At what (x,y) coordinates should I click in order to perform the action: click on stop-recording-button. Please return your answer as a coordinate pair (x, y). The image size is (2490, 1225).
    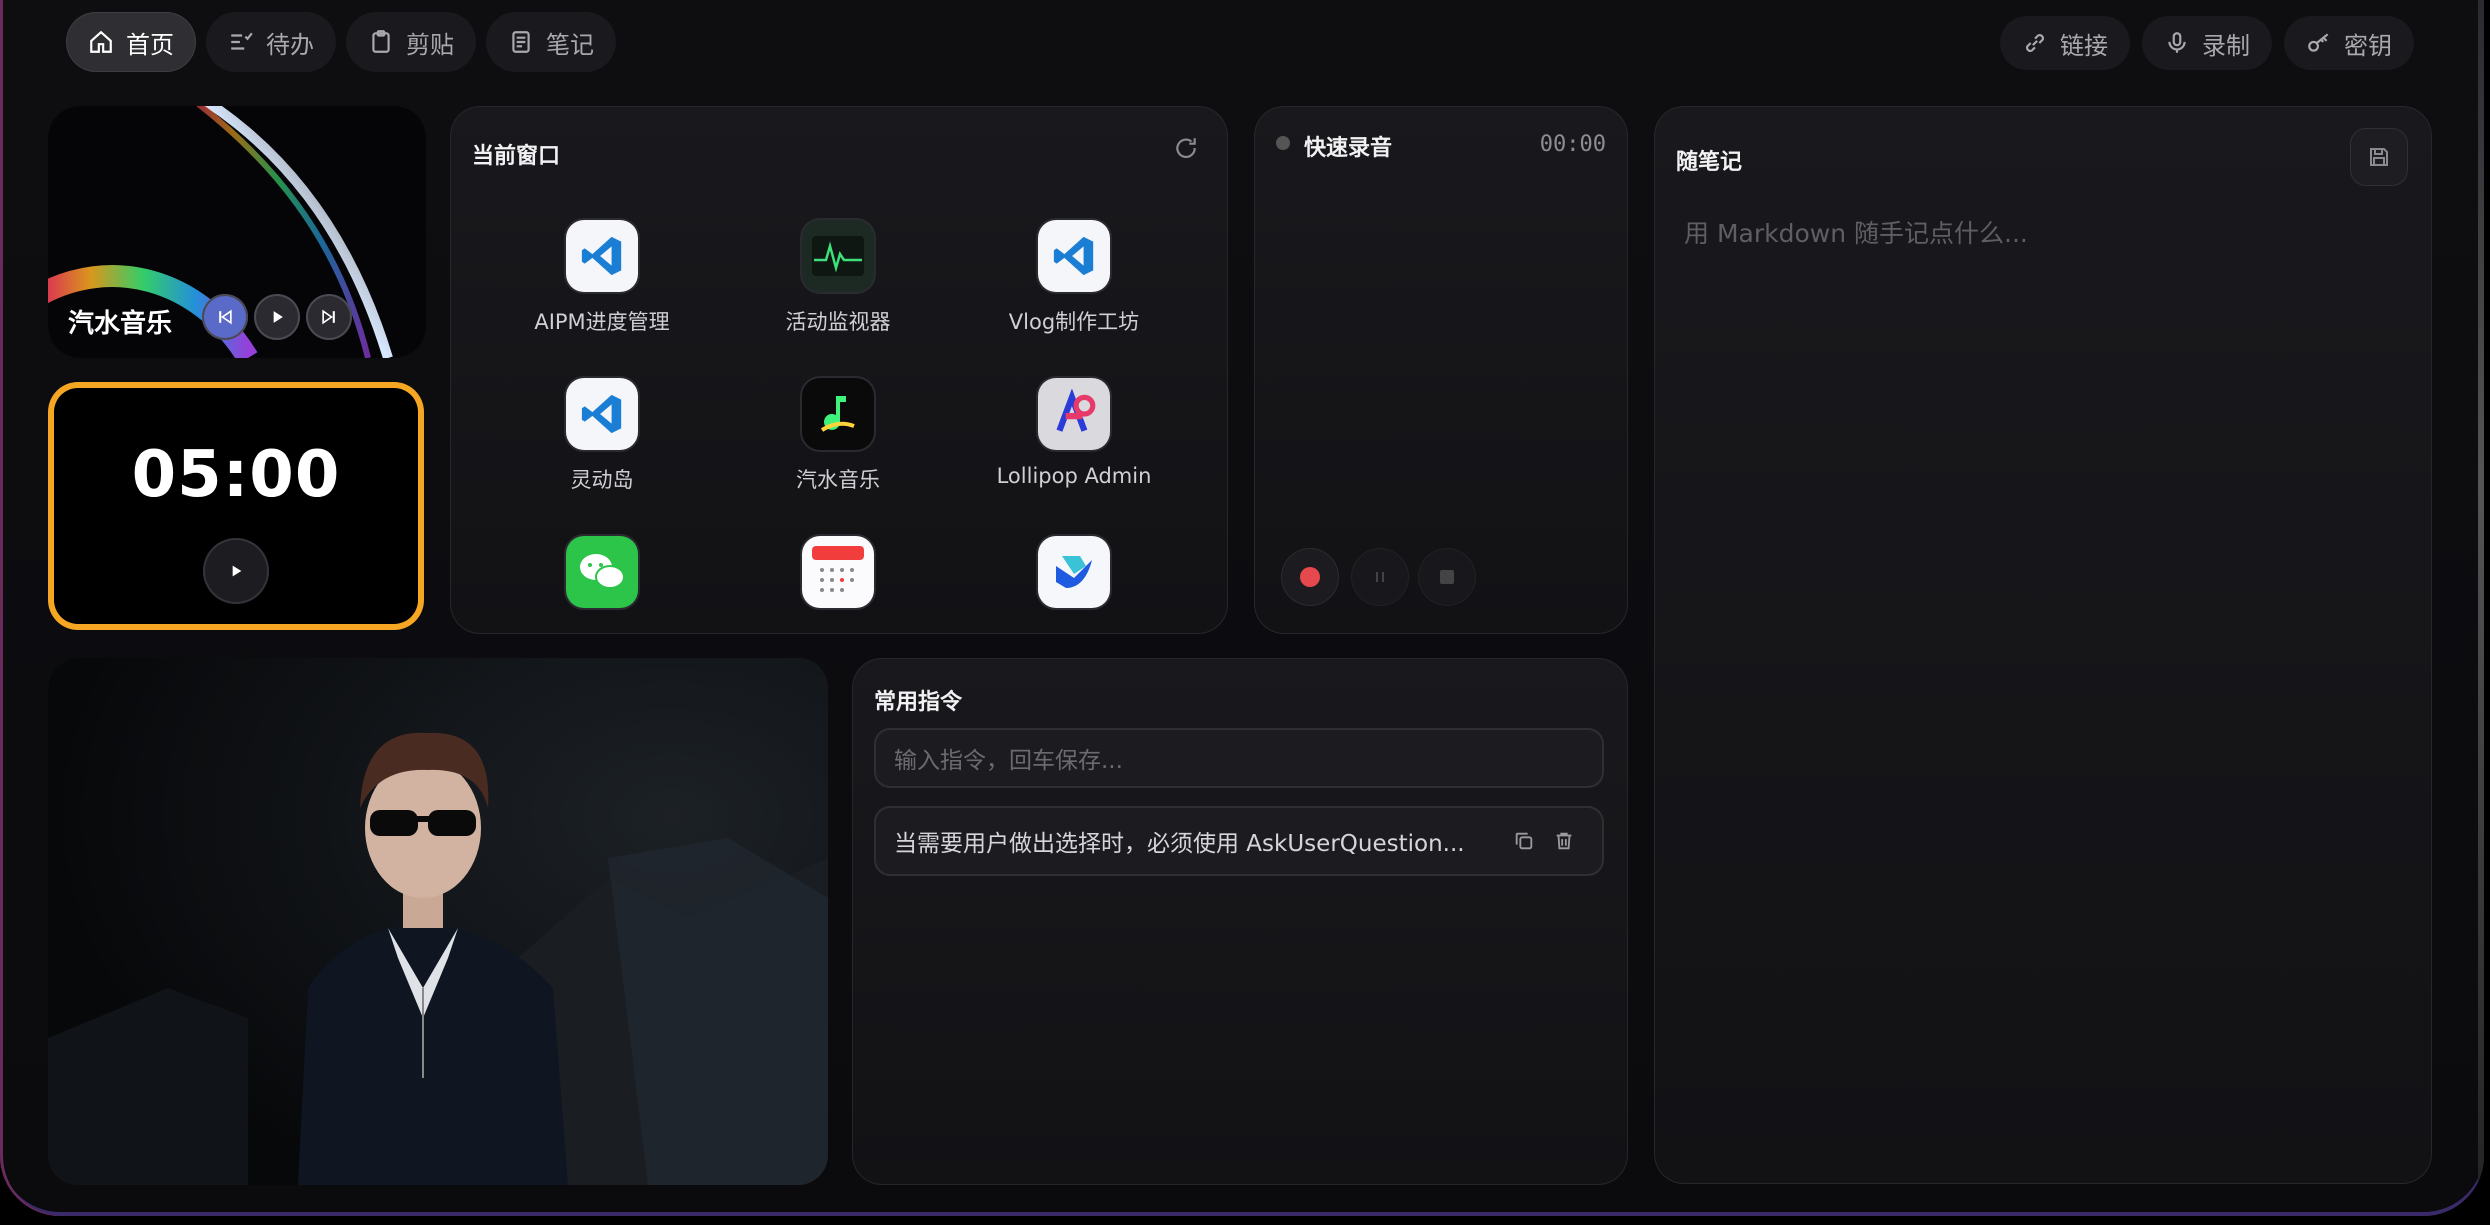
    Looking at the image, I should click on (1447, 577).